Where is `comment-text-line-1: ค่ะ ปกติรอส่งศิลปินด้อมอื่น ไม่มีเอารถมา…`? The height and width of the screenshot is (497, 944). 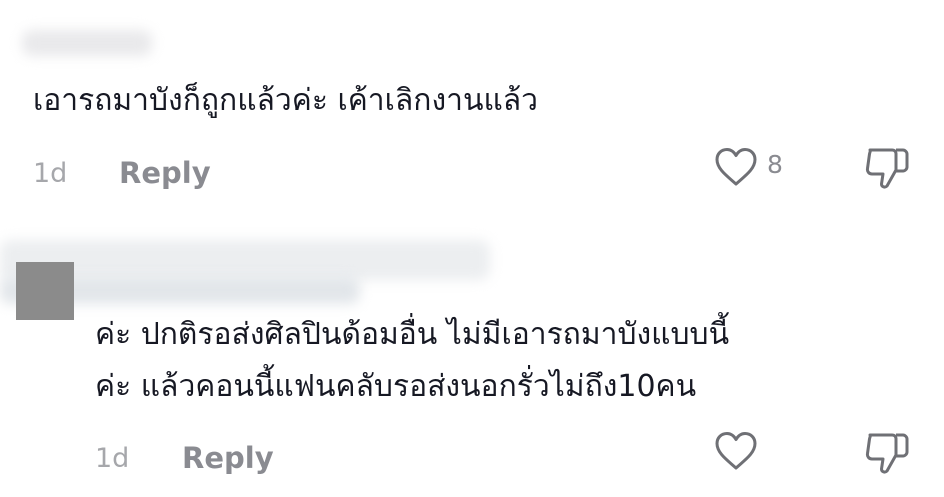
comment-text-line-1: ค่ะ ปกติรอส่งศิลปินด้อมอื่น ไม่มีเอารถมา… is located at coordinates (412, 334).